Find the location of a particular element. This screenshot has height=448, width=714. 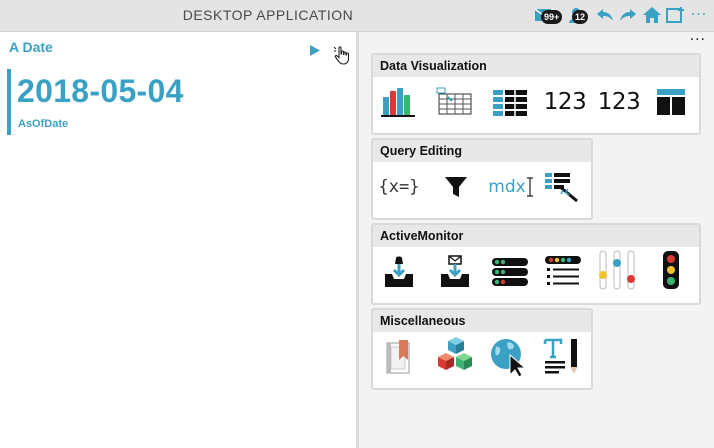

notifications-badge: 12 is located at coordinates (580, 17).